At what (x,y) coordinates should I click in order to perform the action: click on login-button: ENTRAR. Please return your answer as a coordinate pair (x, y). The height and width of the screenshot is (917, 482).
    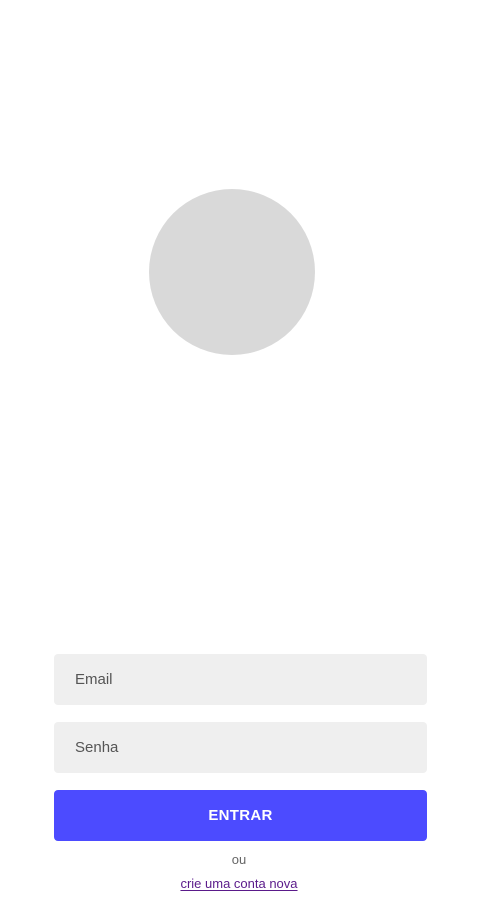
    Looking at the image, I should click on (240, 815).